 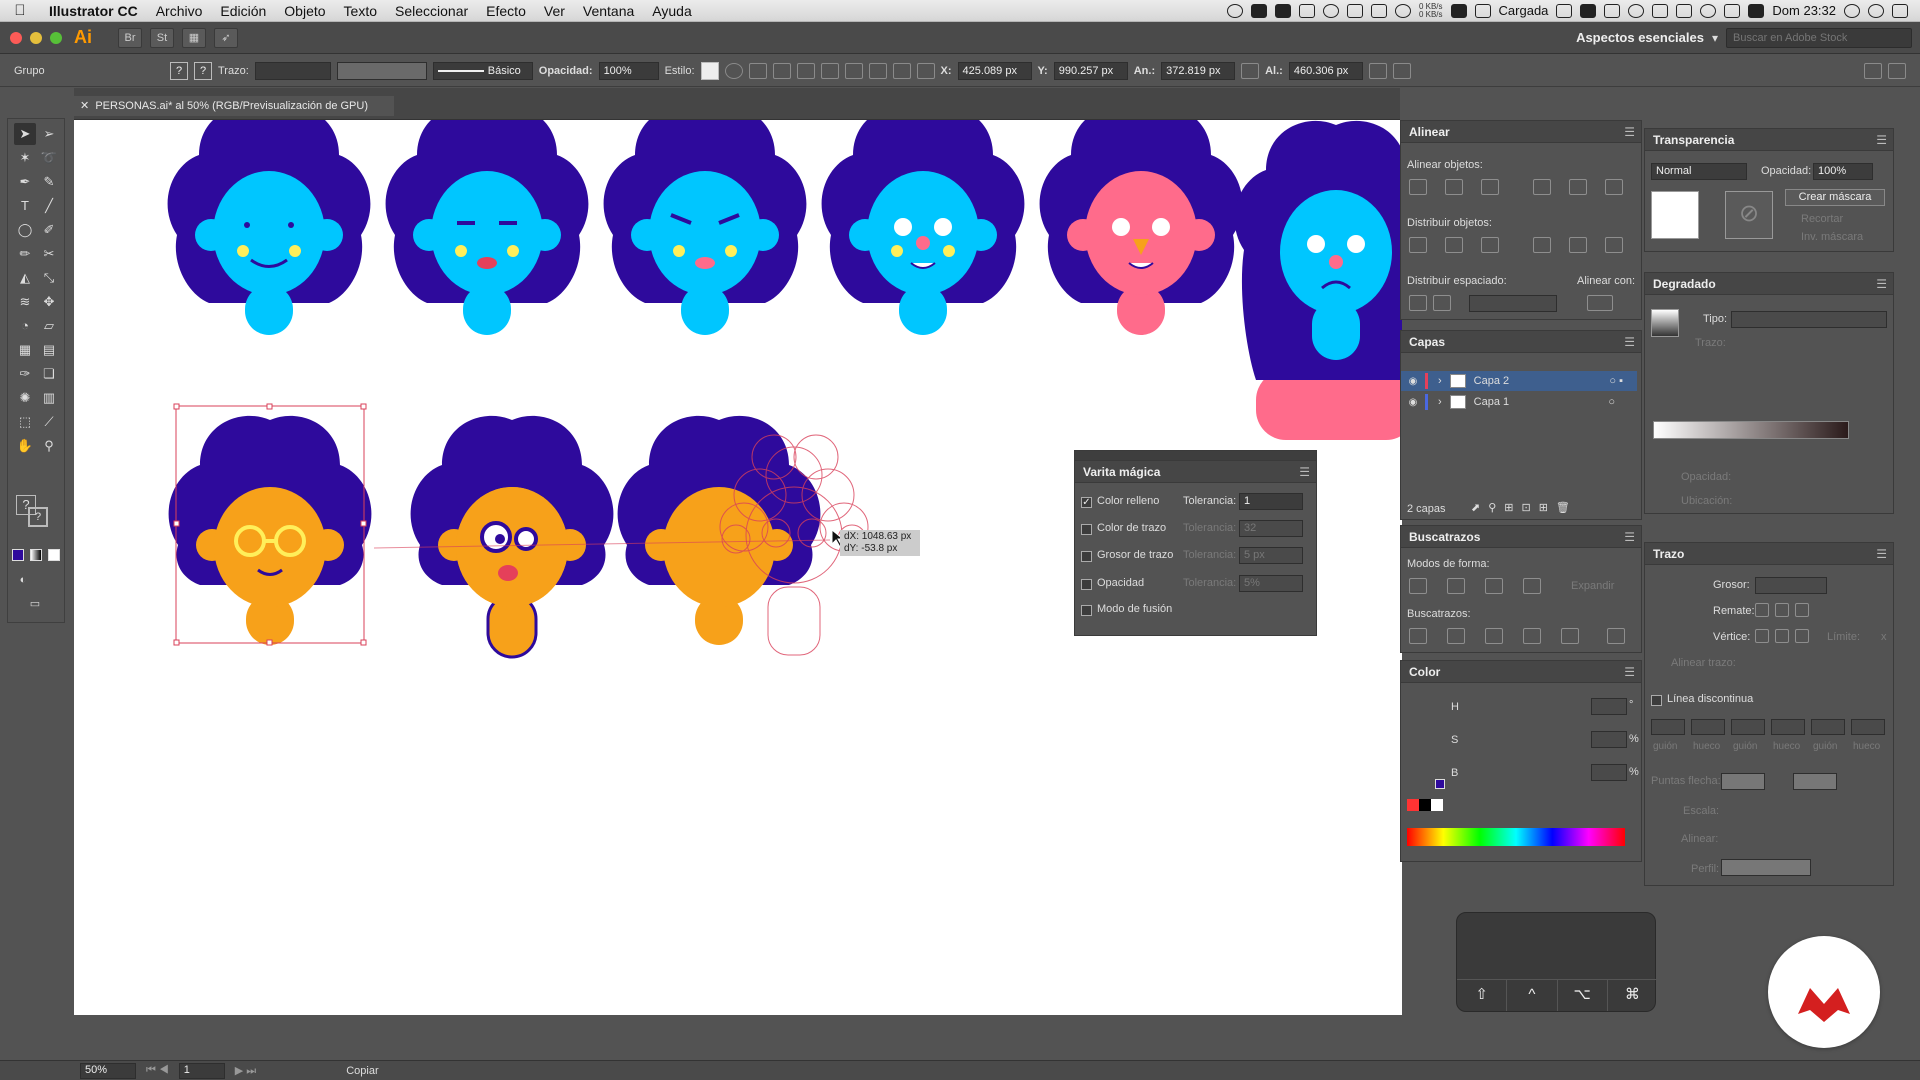 What do you see at coordinates (49, 326) in the screenshot?
I see `perspective-tool-icon: ▱` at bounding box center [49, 326].